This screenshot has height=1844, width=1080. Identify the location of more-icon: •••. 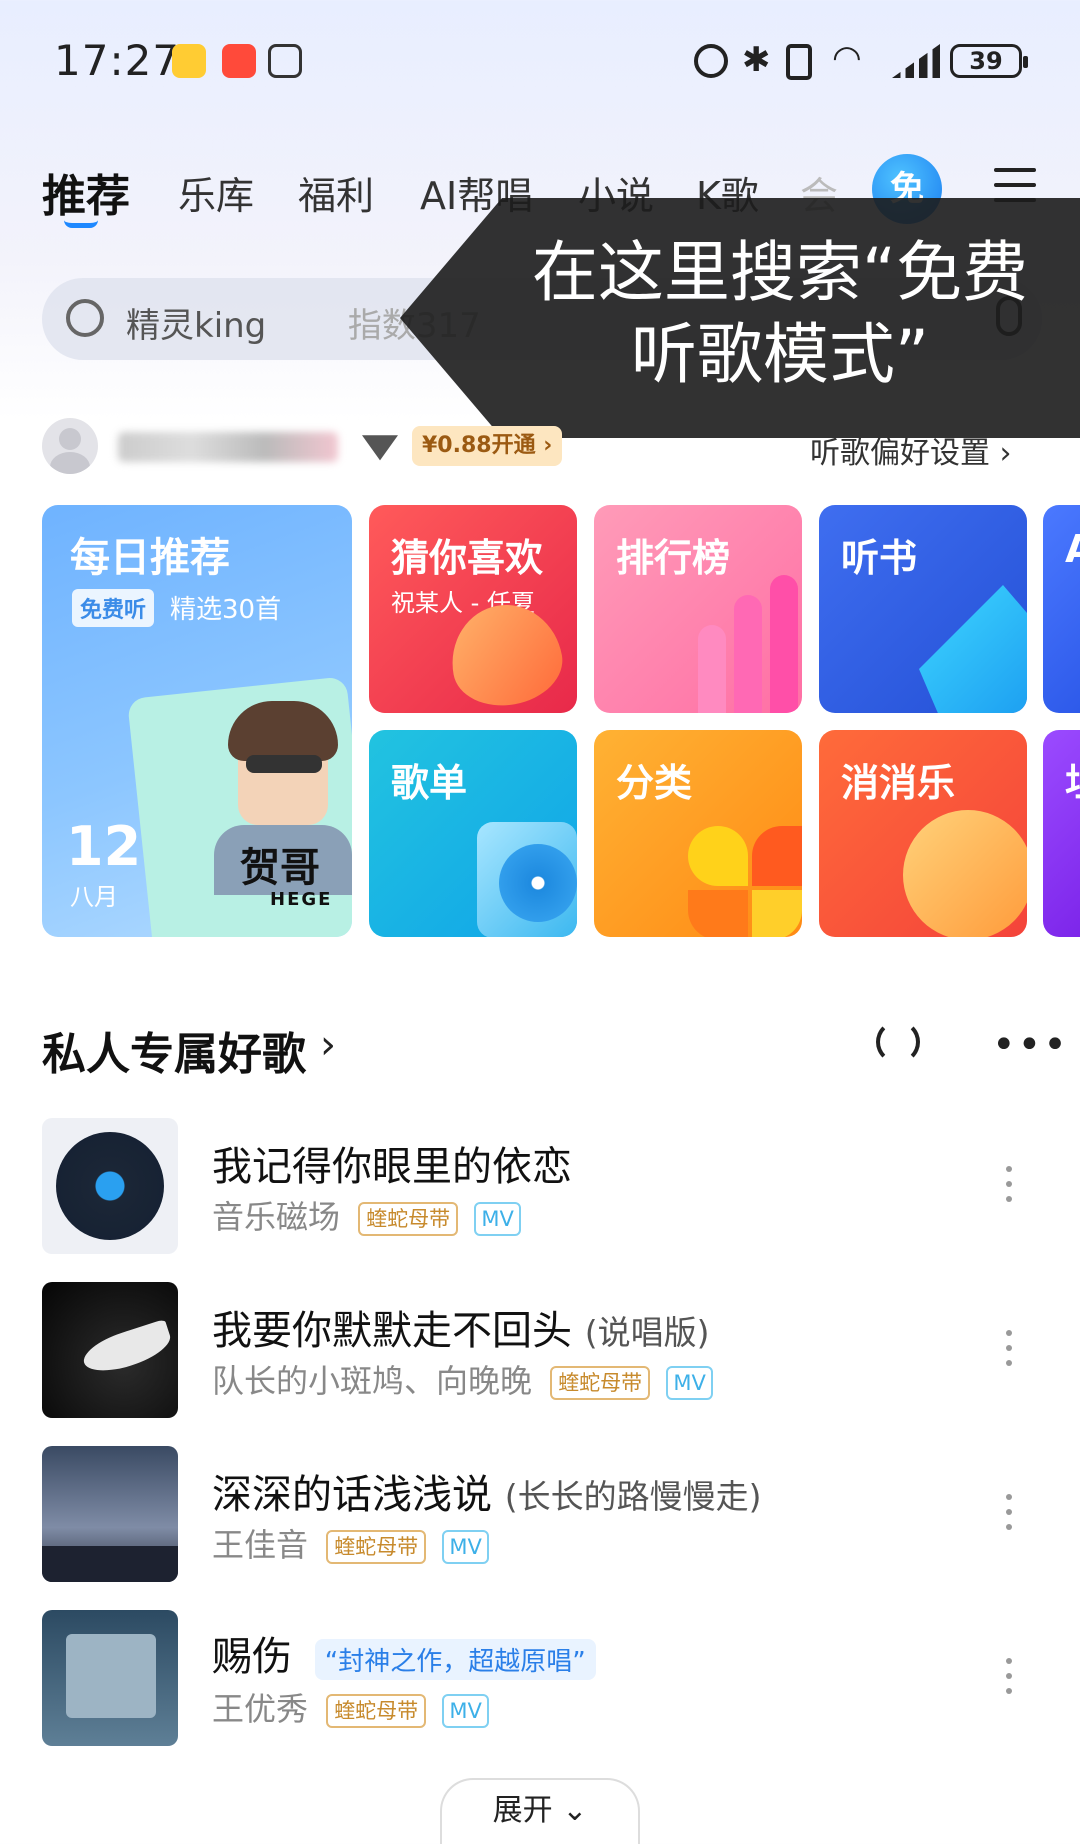
(1030, 1045).